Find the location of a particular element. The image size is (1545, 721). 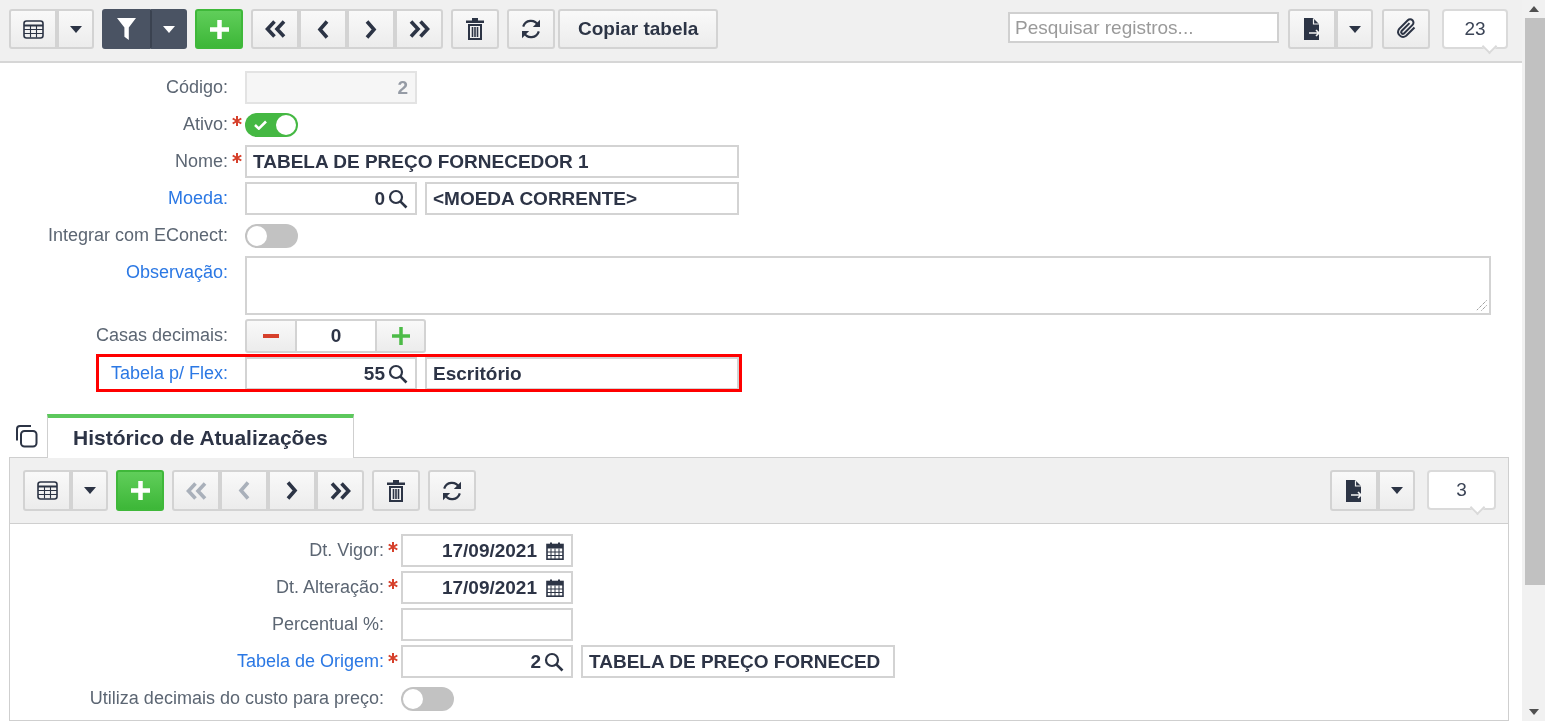

resize-grip-icon is located at coordinates (1481, 305).